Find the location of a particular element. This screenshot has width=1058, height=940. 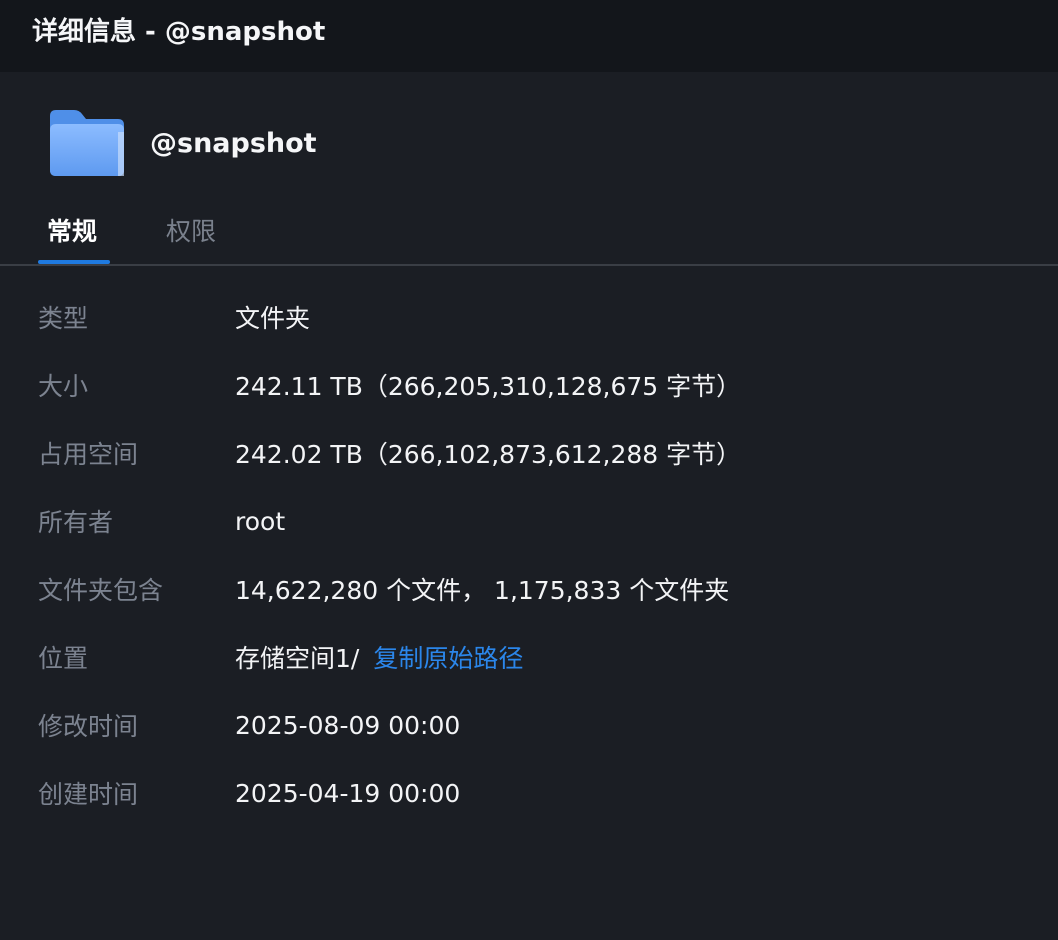

tab-permissions: 权限 is located at coordinates (191, 230).